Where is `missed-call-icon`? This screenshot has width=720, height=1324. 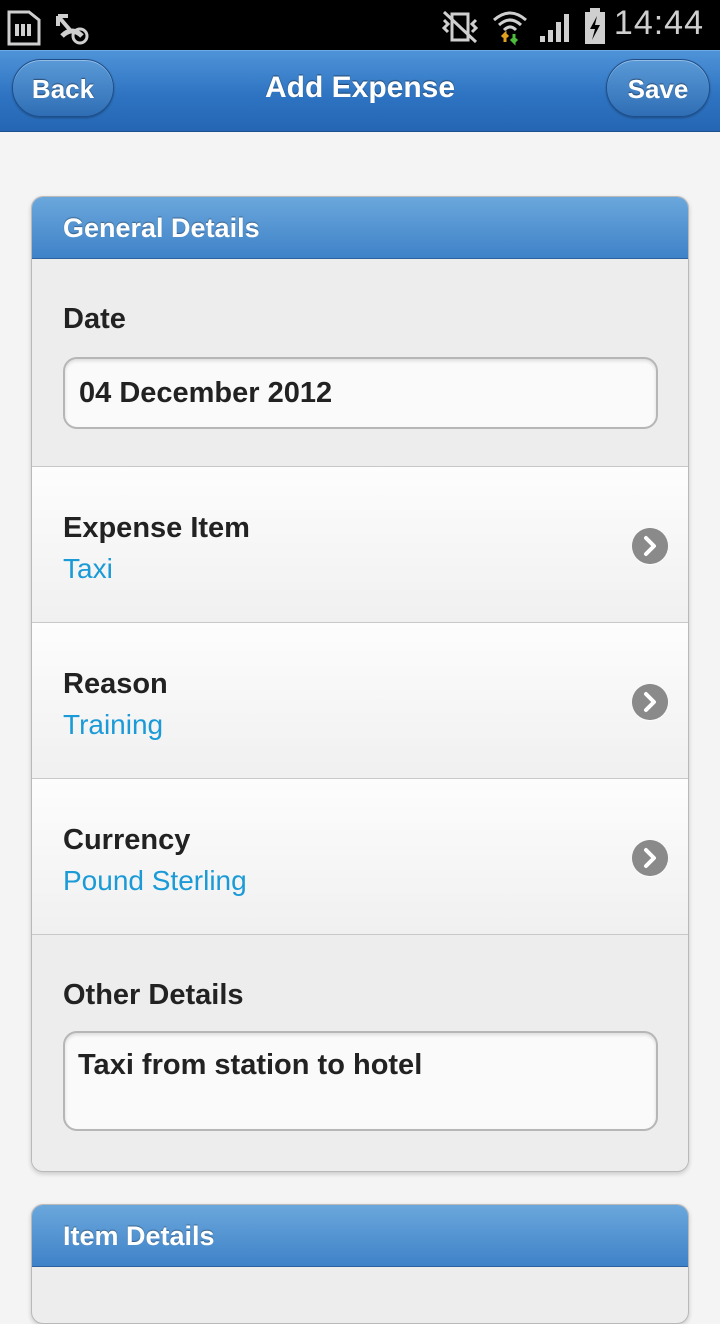
missed-call-icon is located at coordinates (72, 29).